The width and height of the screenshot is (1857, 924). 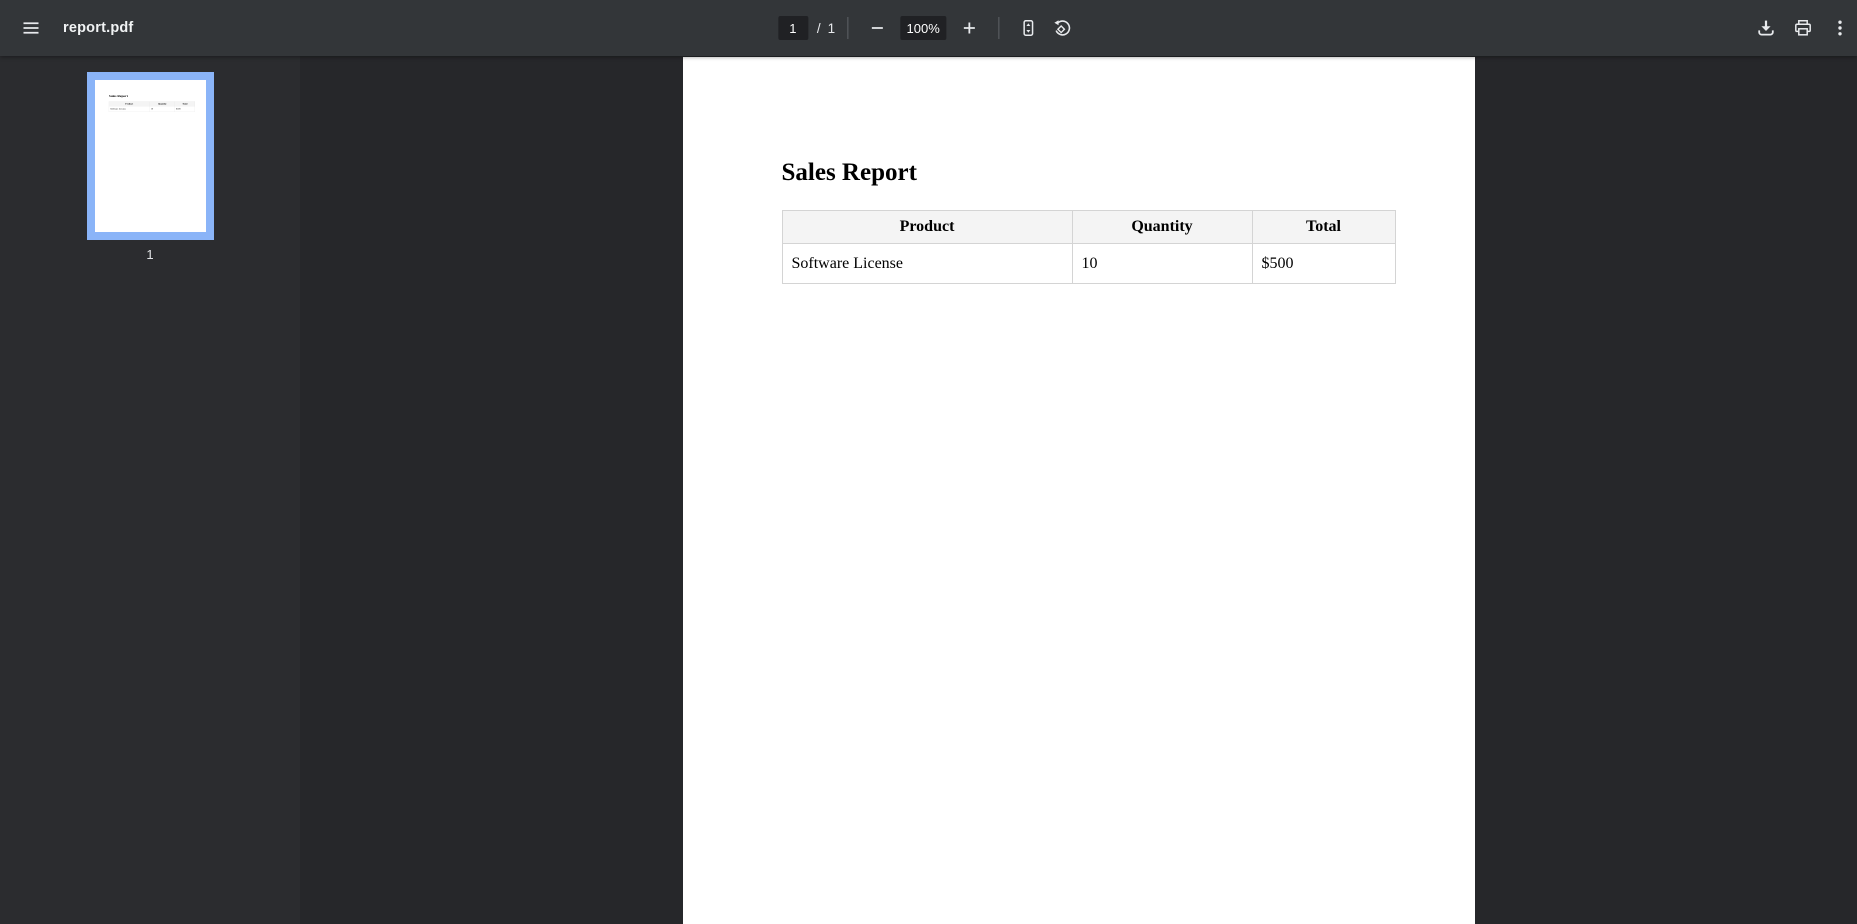 I want to click on zoom-level-field: 100%, so click(x=923, y=28).